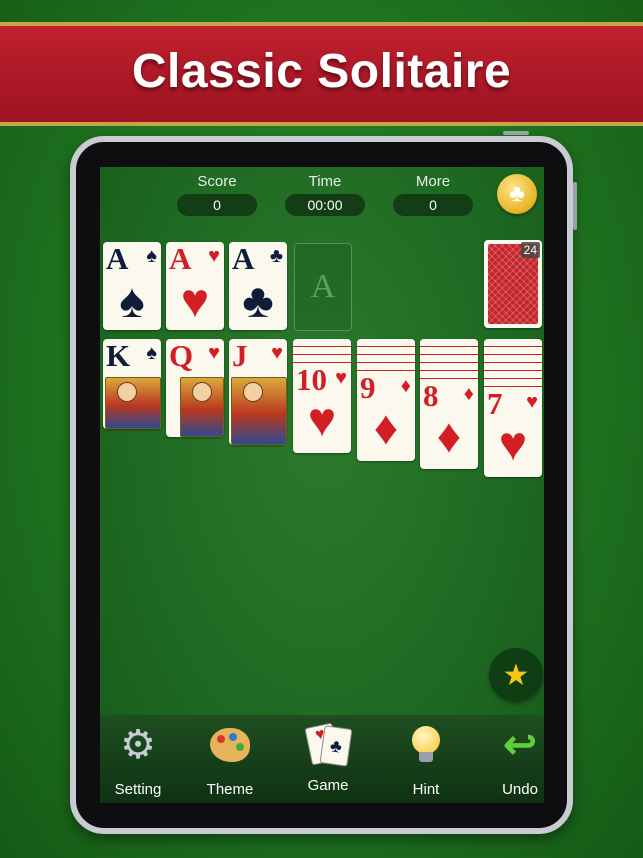 The image size is (643, 858). I want to click on foundation-clubs: A ♣ ♣, so click(258, 286).